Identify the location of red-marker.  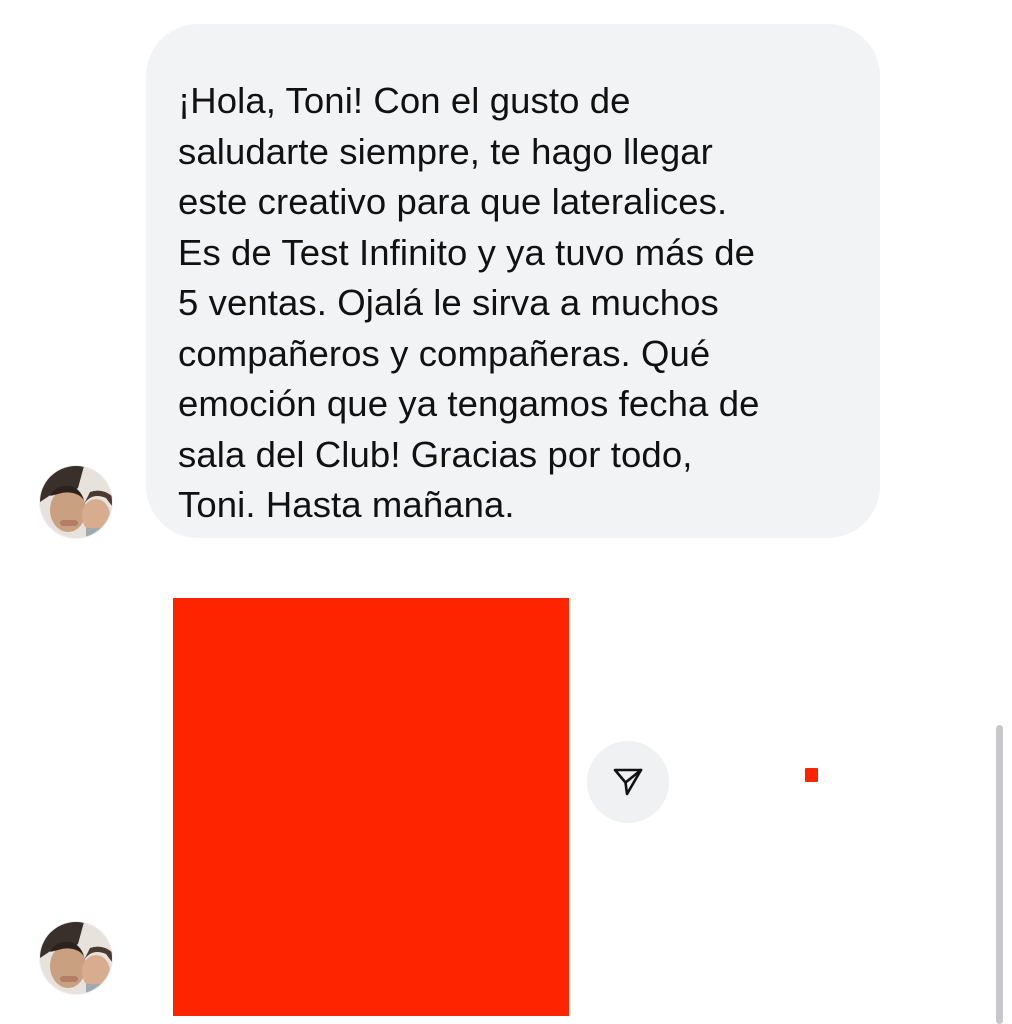
(811, 775).